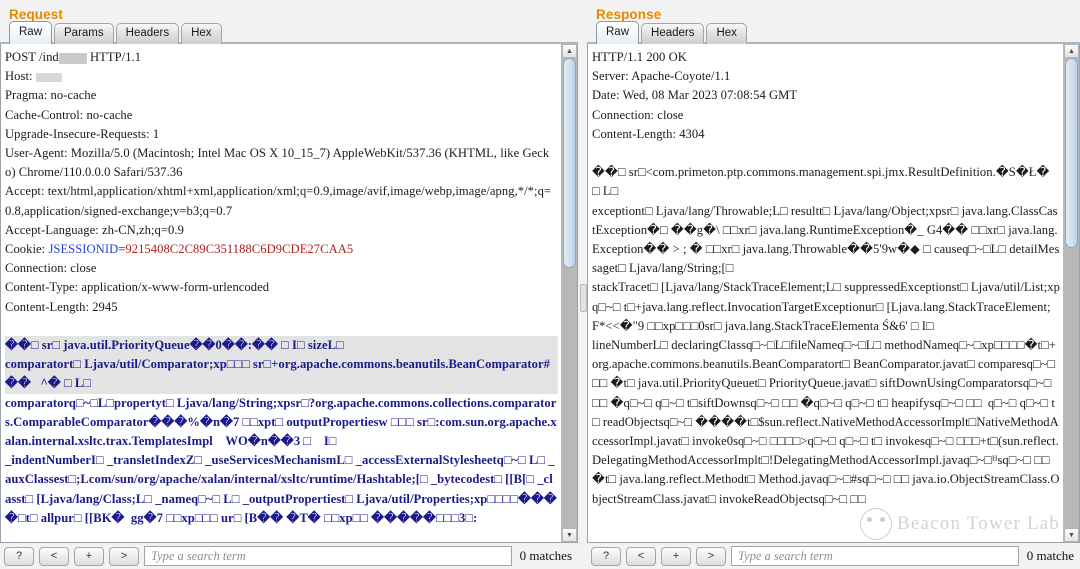  What do you see at coordinates (726, 33) in the screenshot?
I see `response-tab-hex: Hex` at bounding box center [726, 33].